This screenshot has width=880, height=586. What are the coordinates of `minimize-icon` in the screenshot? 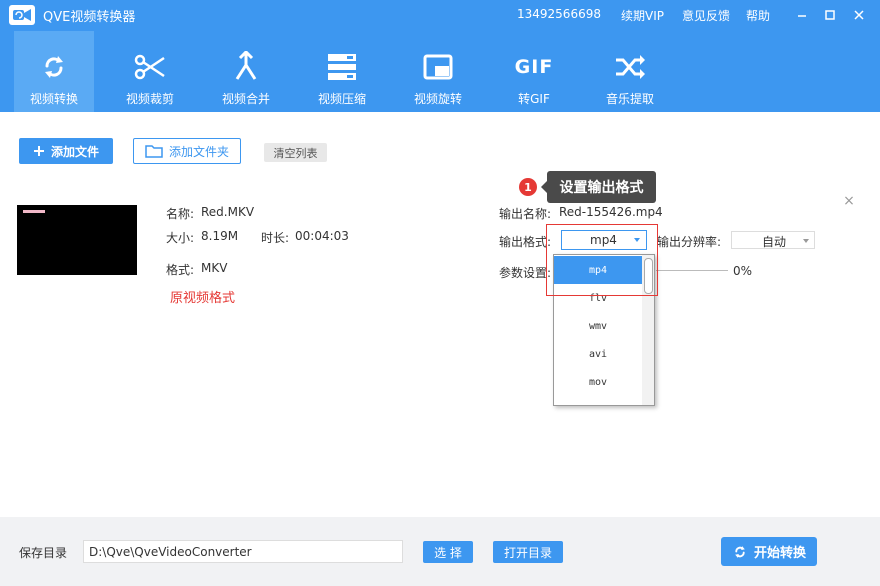 It's located at (802, 16).